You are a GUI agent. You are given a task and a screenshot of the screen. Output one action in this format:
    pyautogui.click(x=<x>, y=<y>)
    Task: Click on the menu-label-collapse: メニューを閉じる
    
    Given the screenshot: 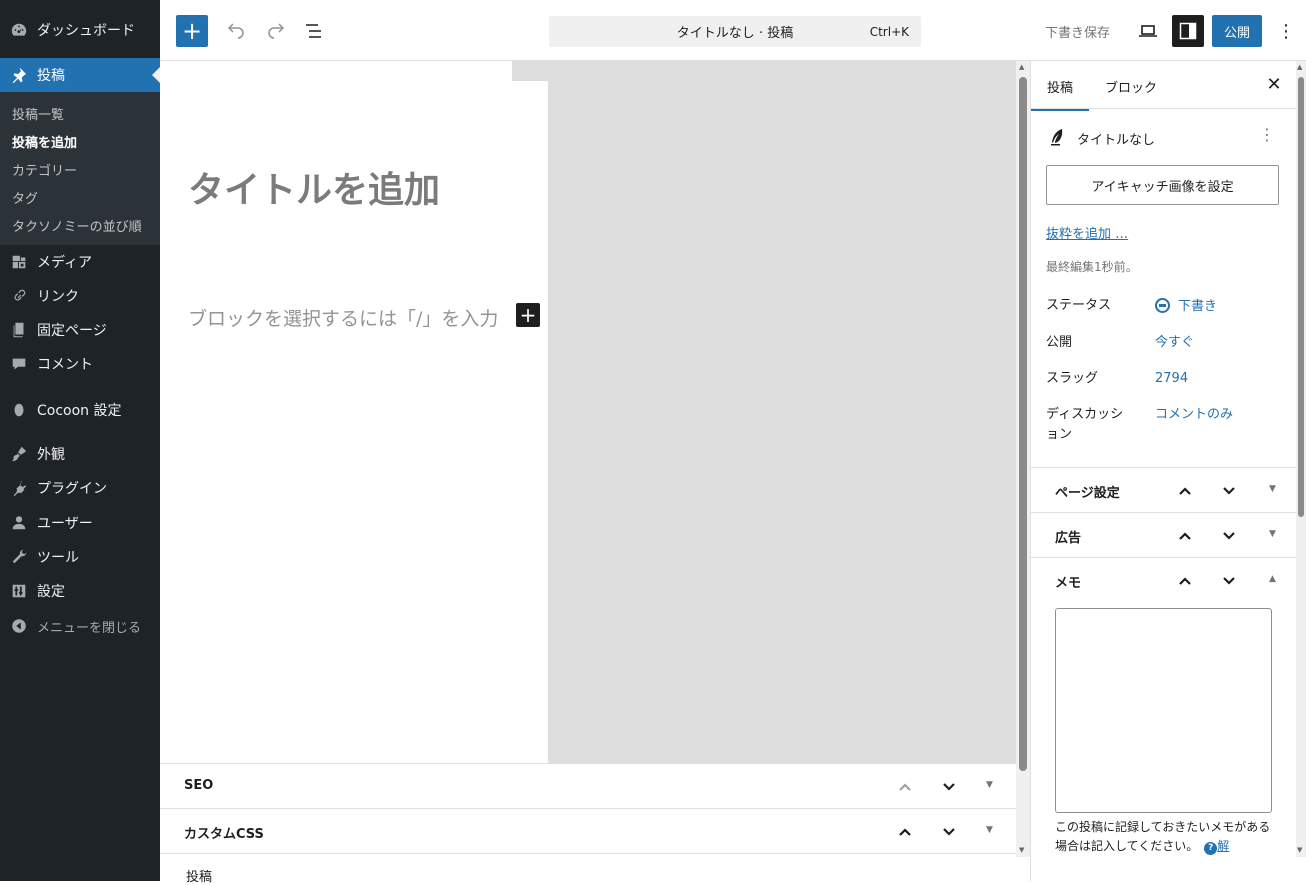 What is the action you would take?
    pyautogui.click(x=89, y=628)
    